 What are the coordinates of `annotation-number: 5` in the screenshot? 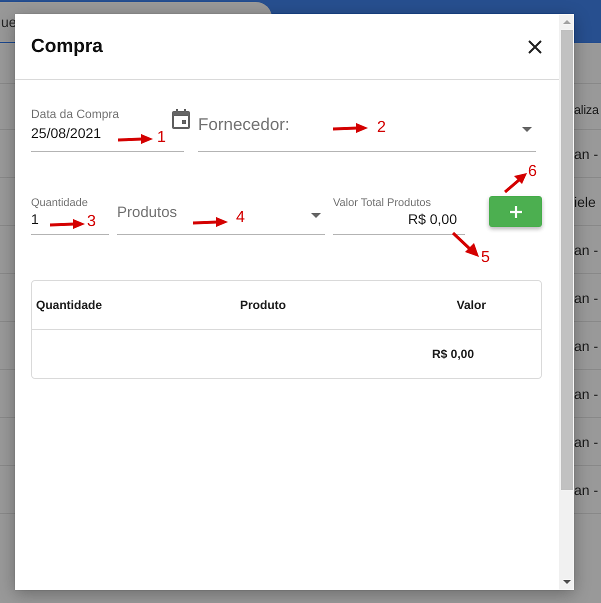 It's located at (485, 258).